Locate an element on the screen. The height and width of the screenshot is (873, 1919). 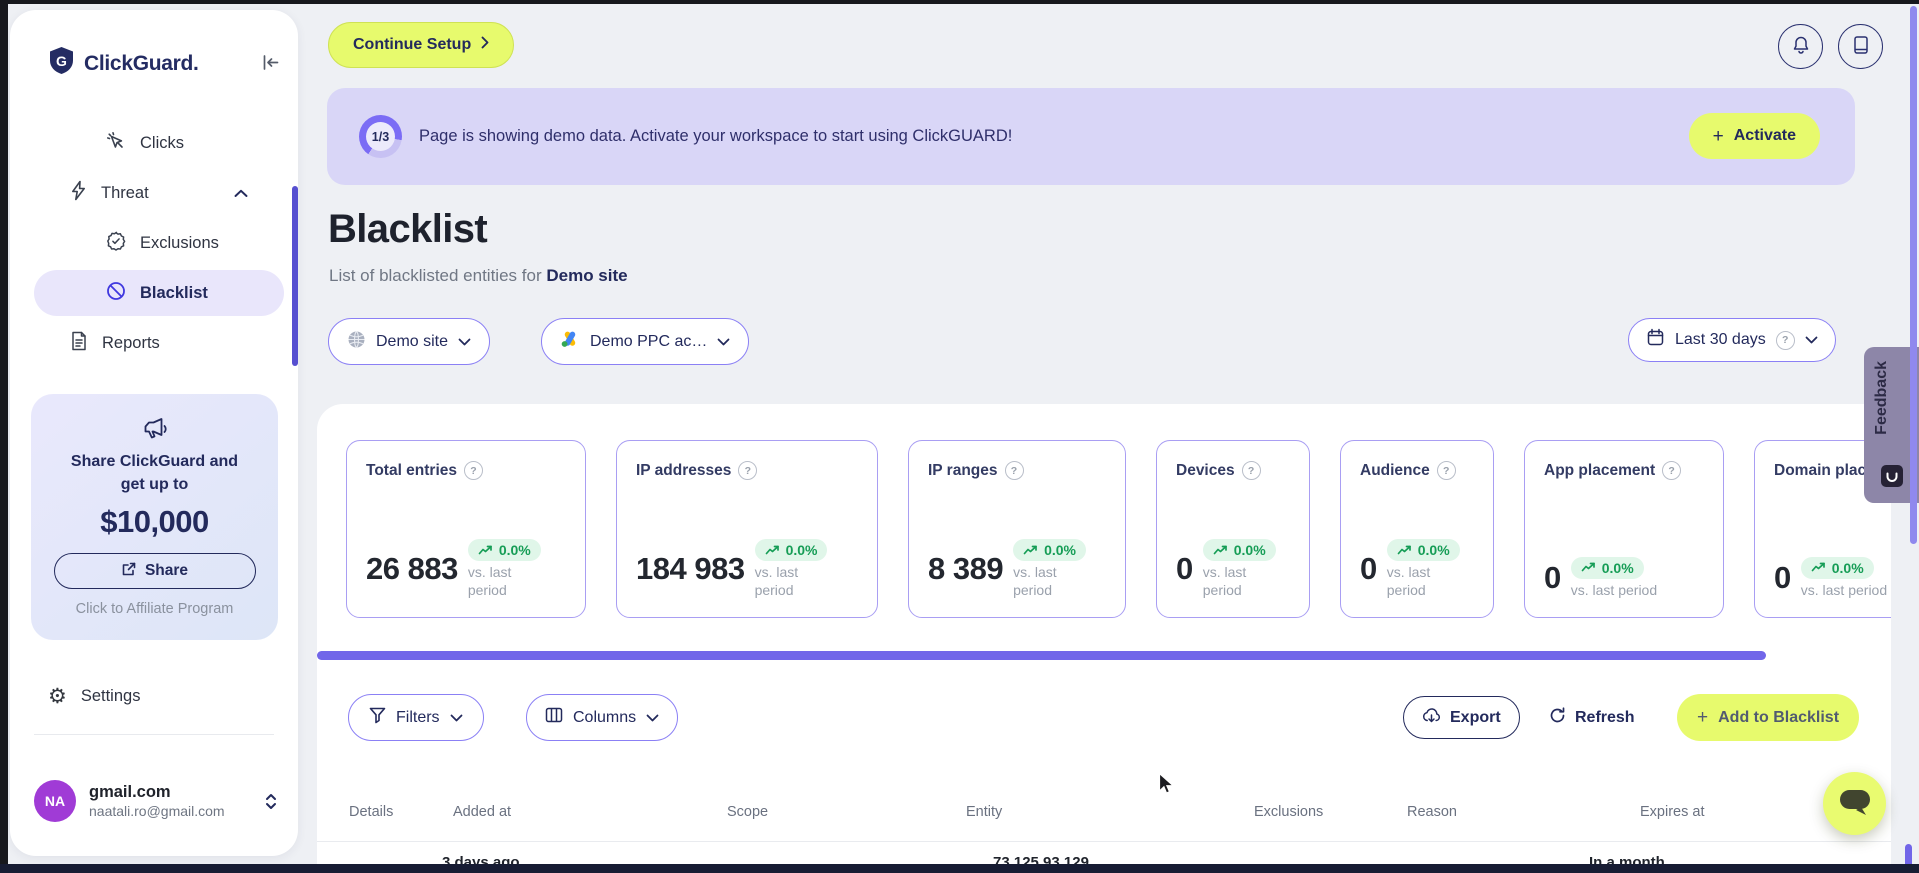
blocked-icon is located at coordinates (116, 293).